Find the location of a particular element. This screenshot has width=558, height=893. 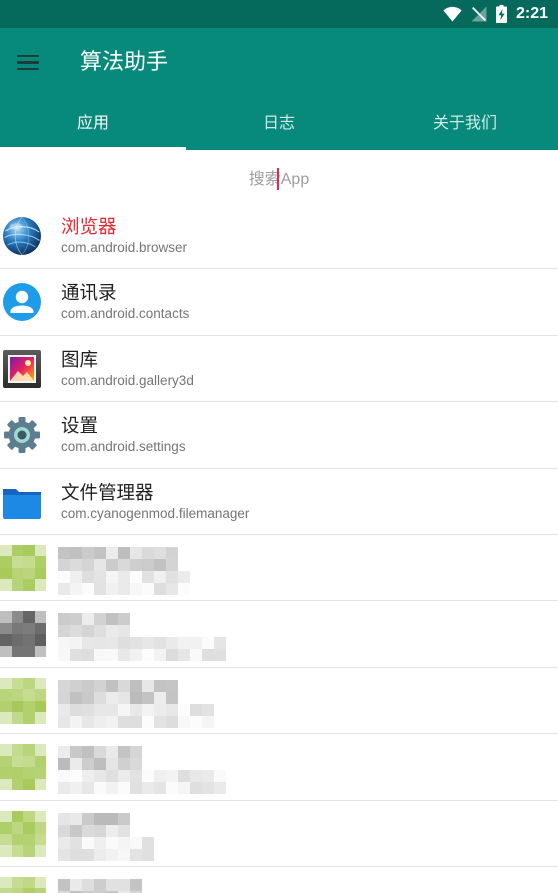

tab-about: 关于我们 is located at coordinates (465, 124).